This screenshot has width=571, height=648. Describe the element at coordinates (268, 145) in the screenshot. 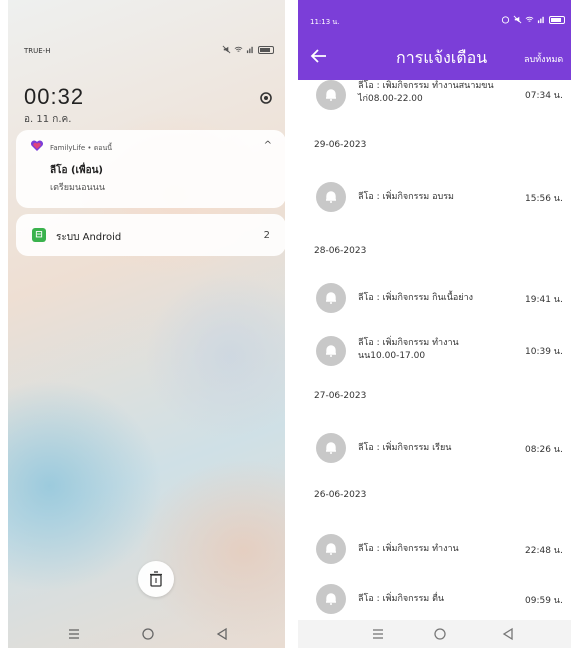

I see `chevron-up-icon: ^` at that location.